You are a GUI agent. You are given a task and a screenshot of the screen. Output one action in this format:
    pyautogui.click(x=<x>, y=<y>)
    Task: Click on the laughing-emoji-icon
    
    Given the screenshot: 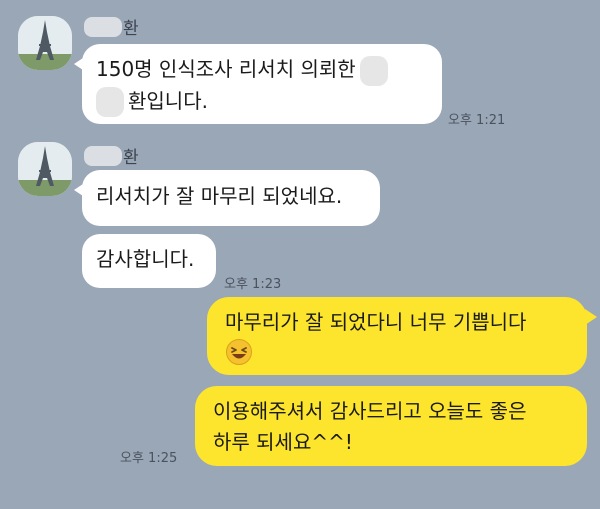 What is the action you would take?
    pyautogui.click(x=239, y=356)
    